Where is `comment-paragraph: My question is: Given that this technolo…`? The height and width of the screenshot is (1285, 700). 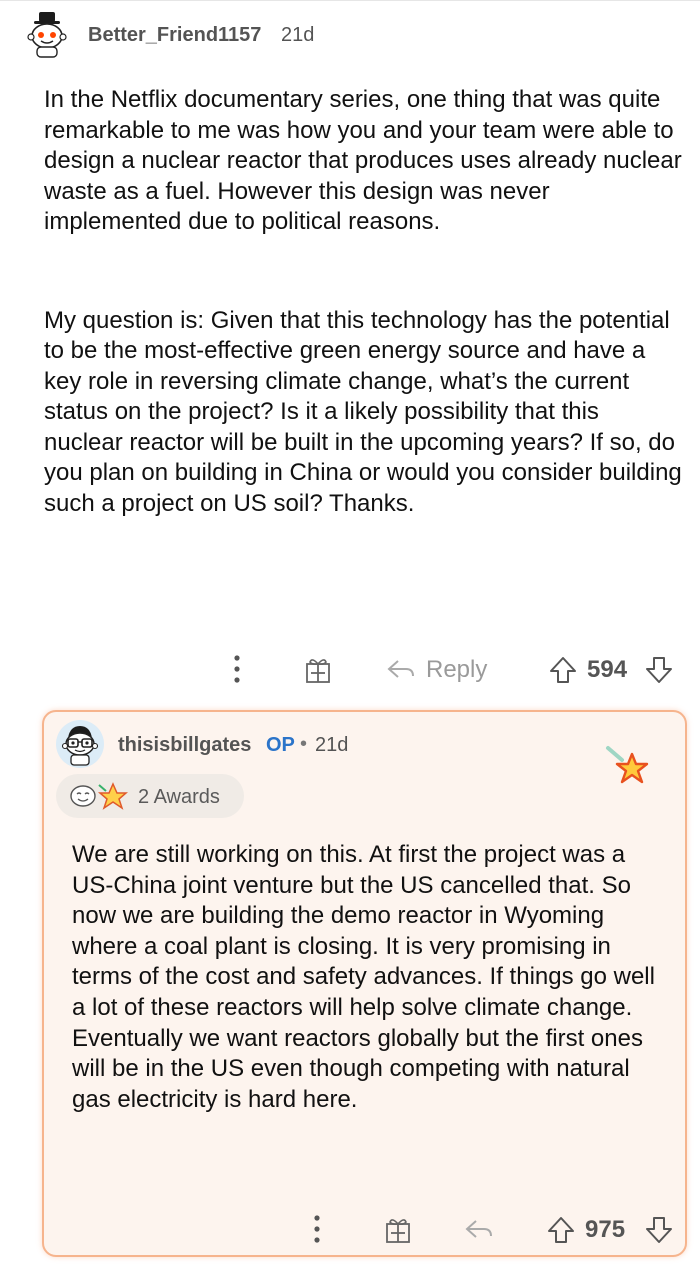 comment-paragraph: My question is: Given that this technolo… is located at coordinates (363, 411).